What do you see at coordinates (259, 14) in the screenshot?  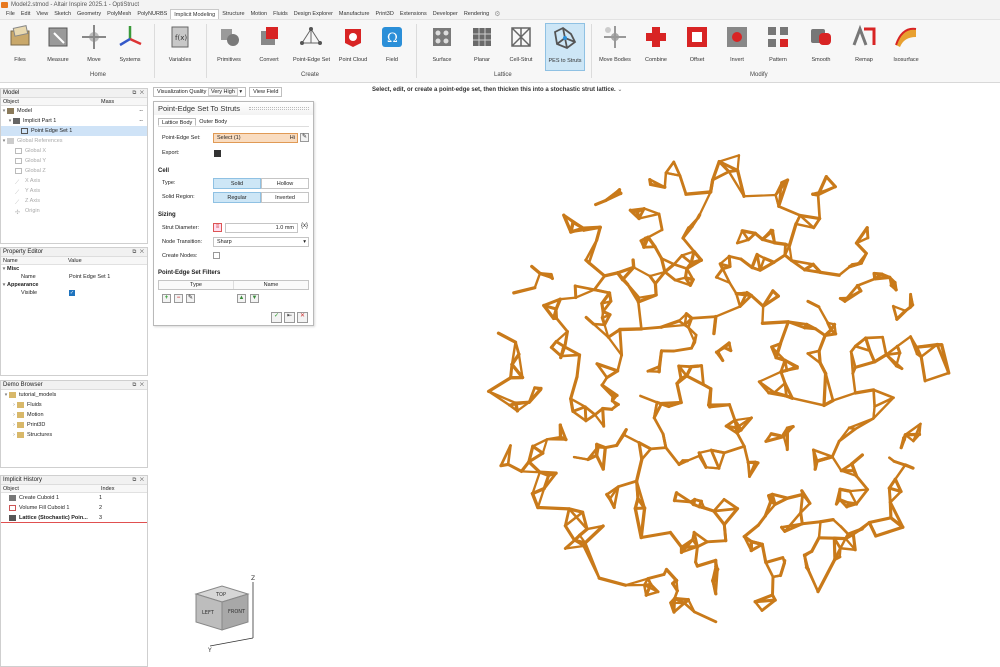 I see `menu-motion: Motion` at bounding box center [259, 14].